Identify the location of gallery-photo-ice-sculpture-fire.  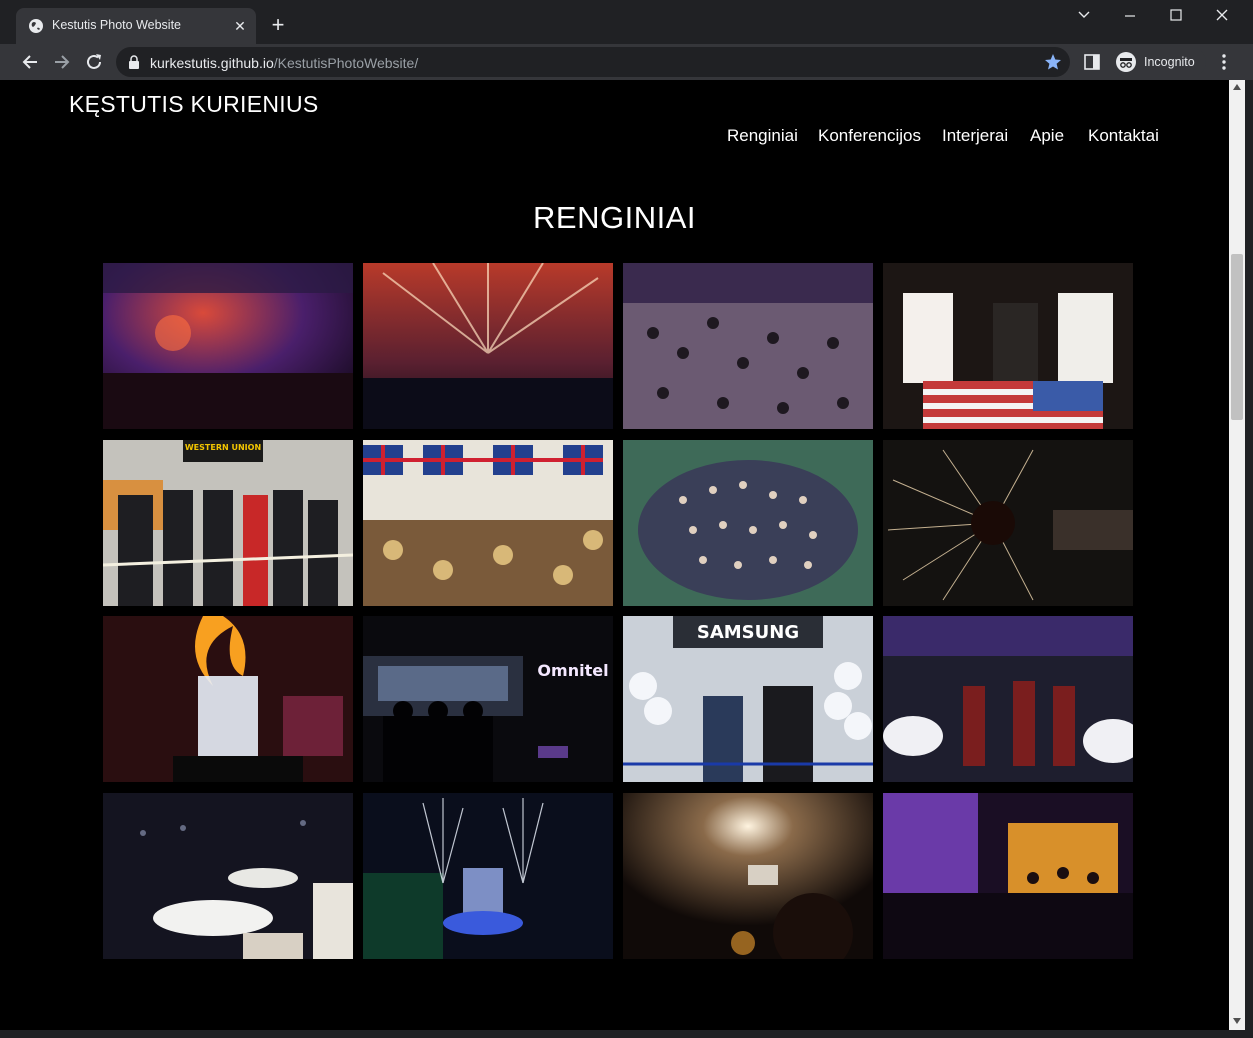
(228, 699).